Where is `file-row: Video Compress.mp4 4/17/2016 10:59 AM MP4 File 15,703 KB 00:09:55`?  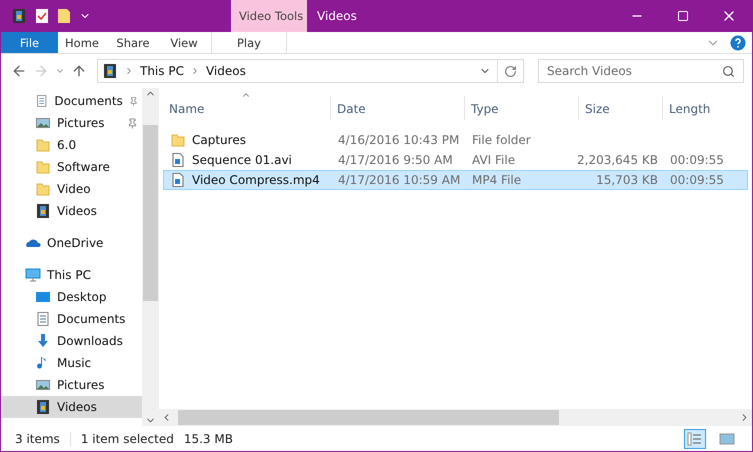 file-row: Video Compress.mp4 4/17/2016 10:59 AM MP4 File 15,703 KB 00:09:55 is located at coordinates (455, 180).